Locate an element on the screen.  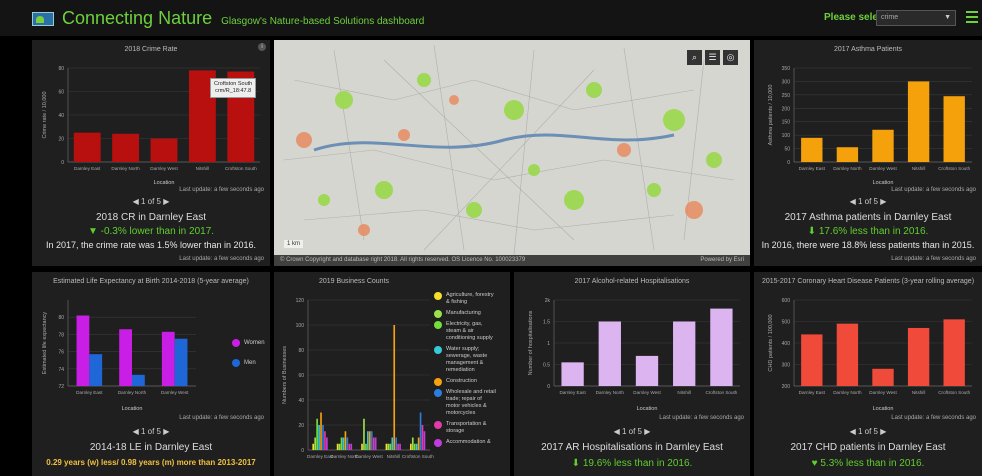
y-tick-label: 1.5 is located at coordinates (546, 323).